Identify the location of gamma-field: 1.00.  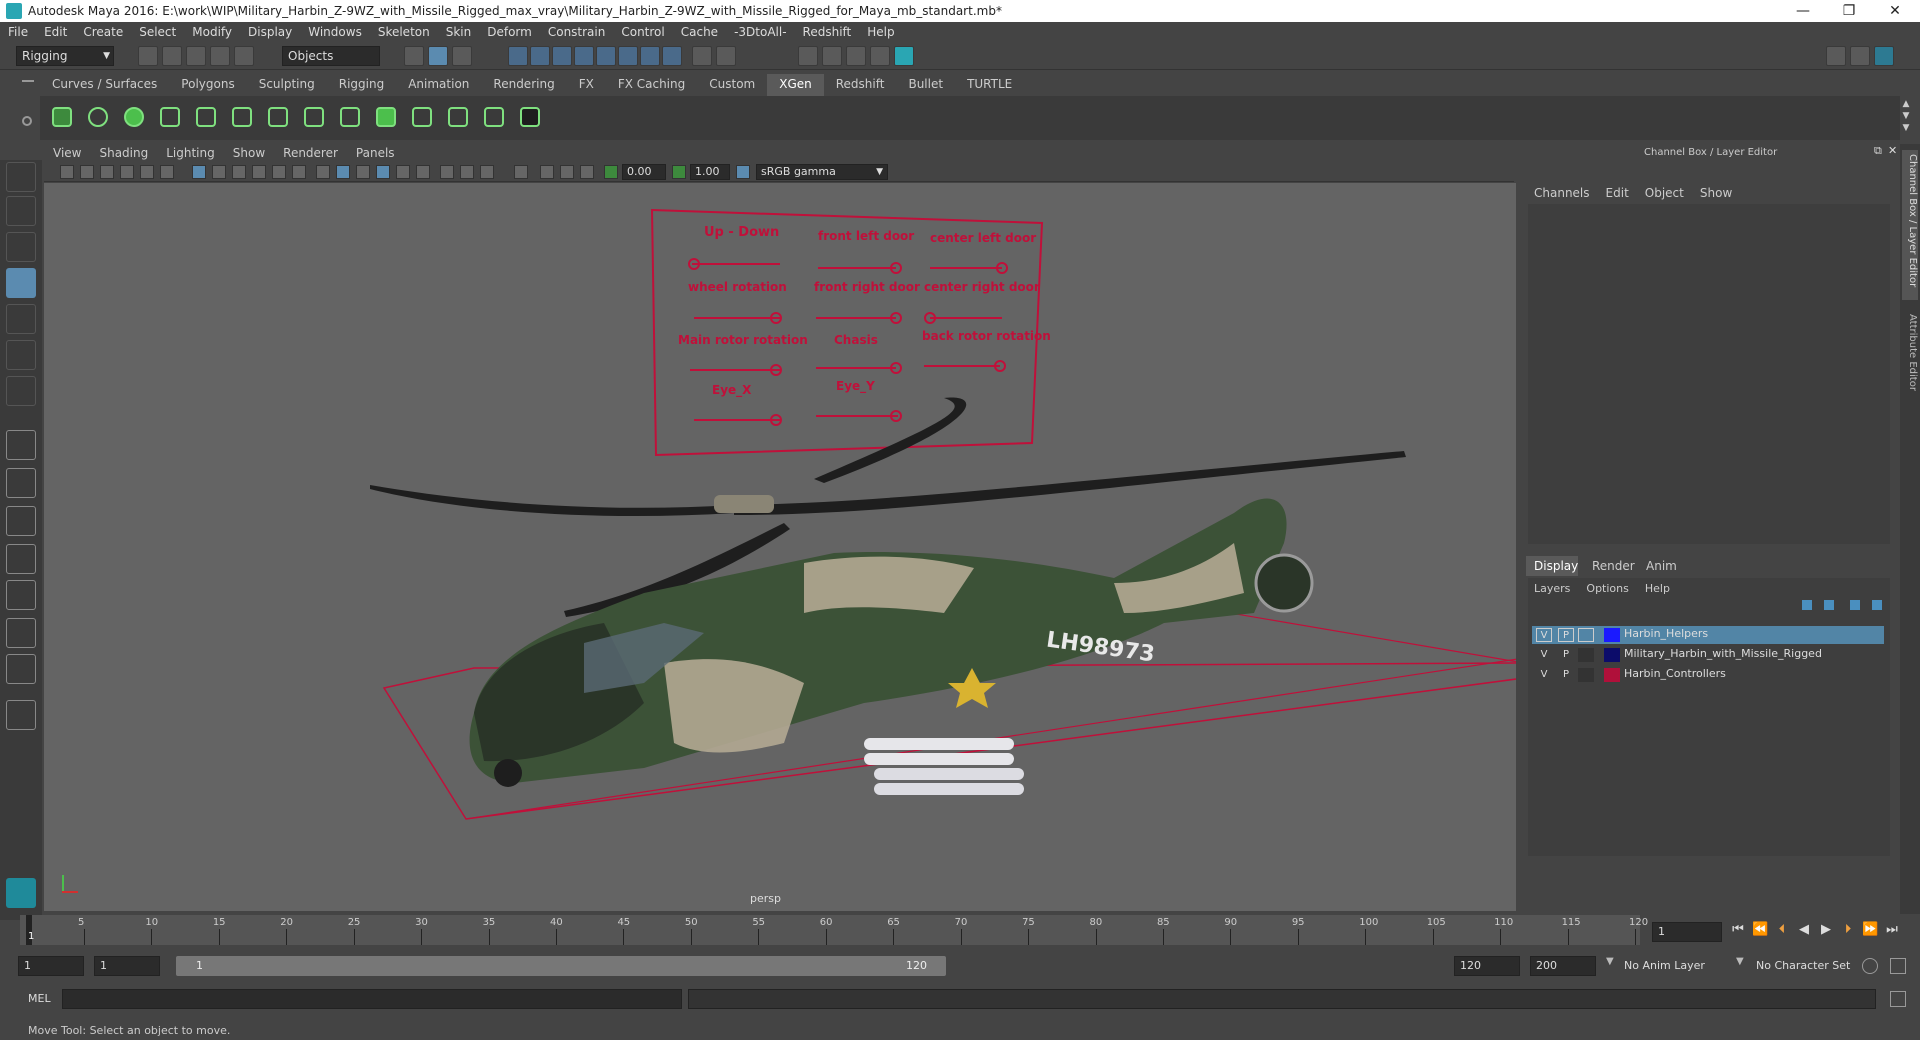
(710, 172).